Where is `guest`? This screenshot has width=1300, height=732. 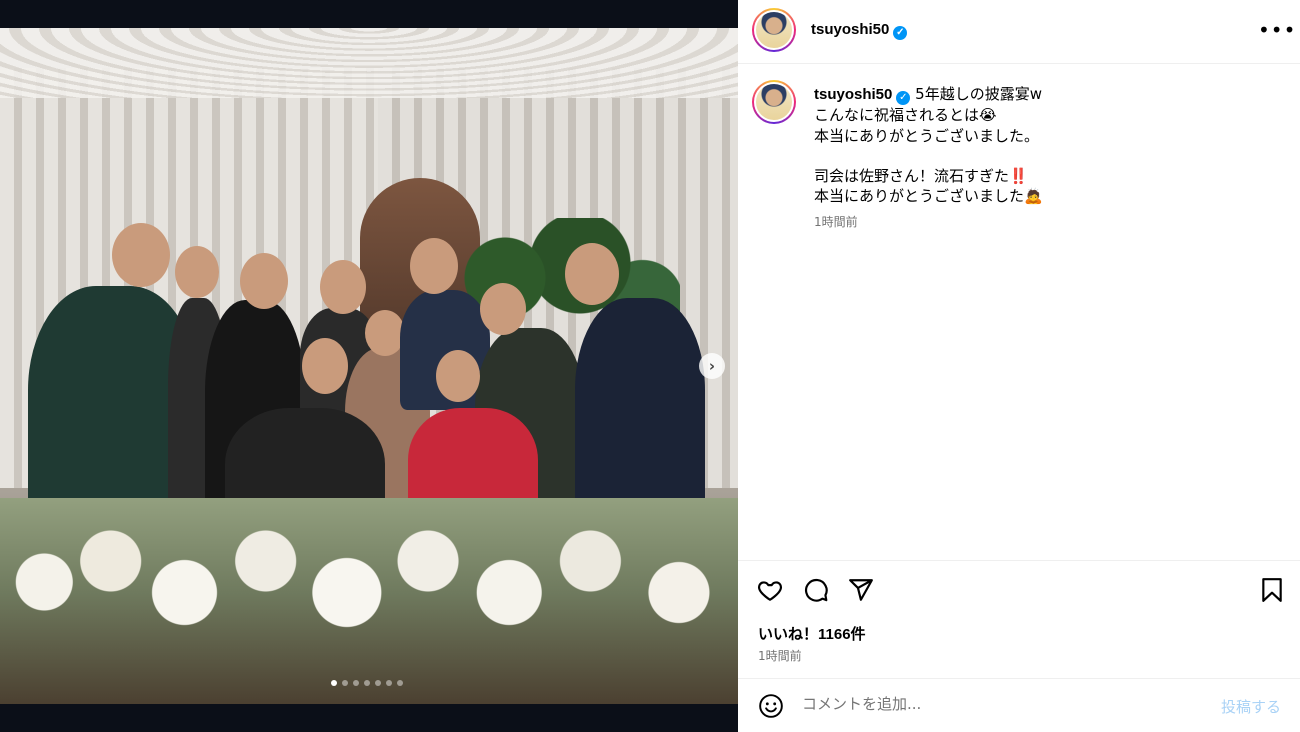 guest is located at coordinates (640, 413).